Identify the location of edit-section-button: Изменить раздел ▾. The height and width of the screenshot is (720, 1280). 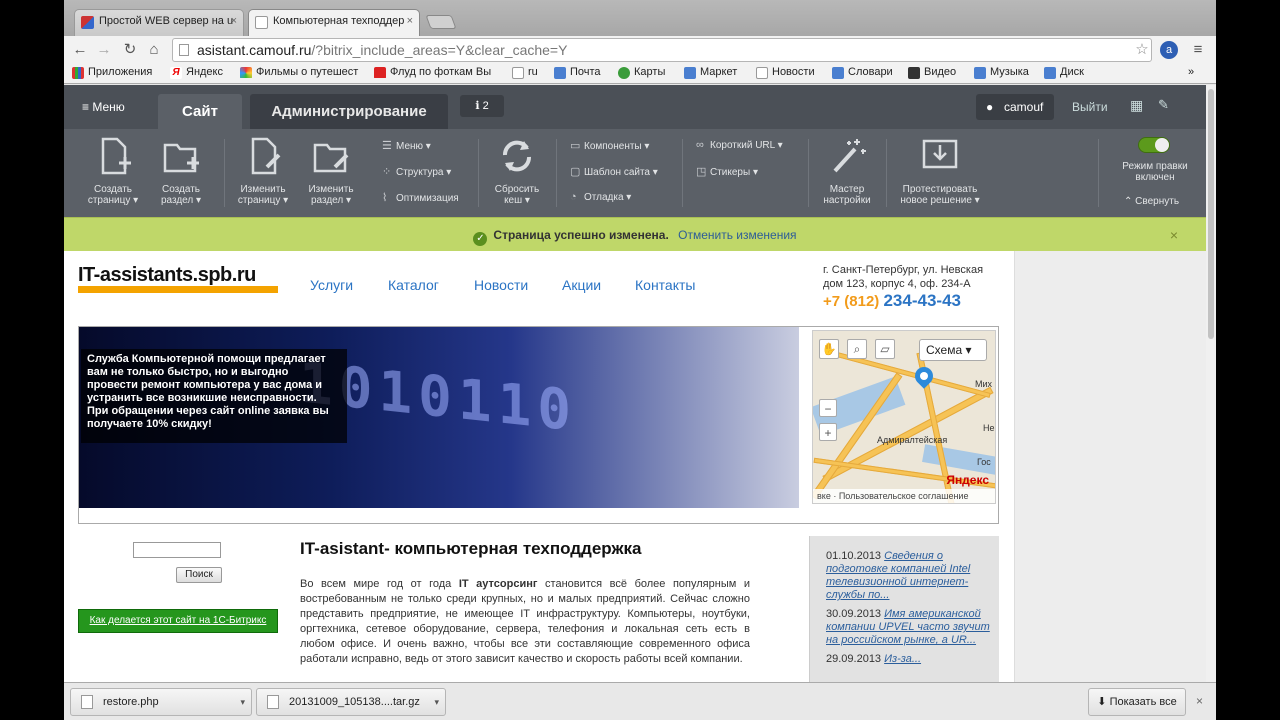
(331, 171).